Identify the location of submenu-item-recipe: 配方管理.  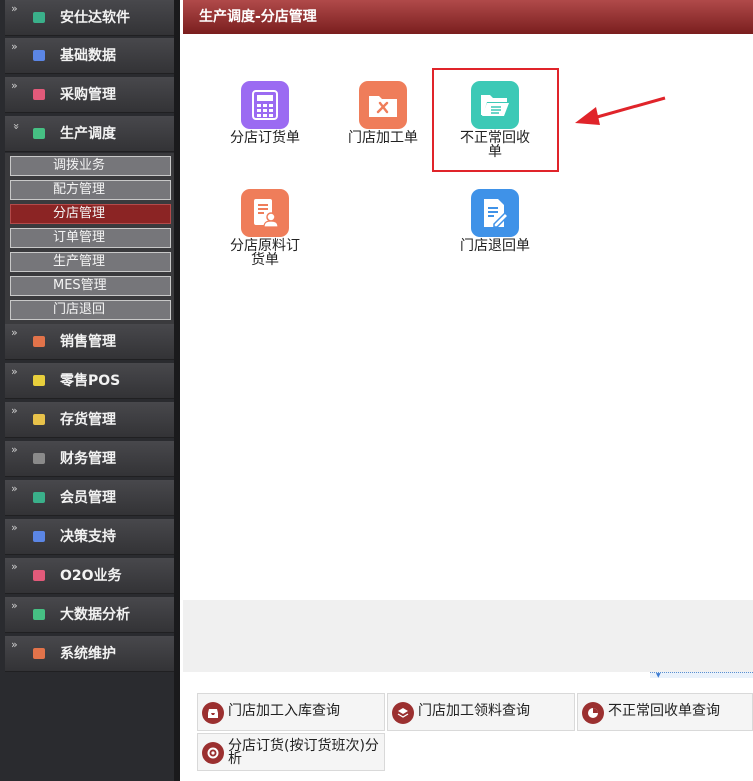
(90, 190).